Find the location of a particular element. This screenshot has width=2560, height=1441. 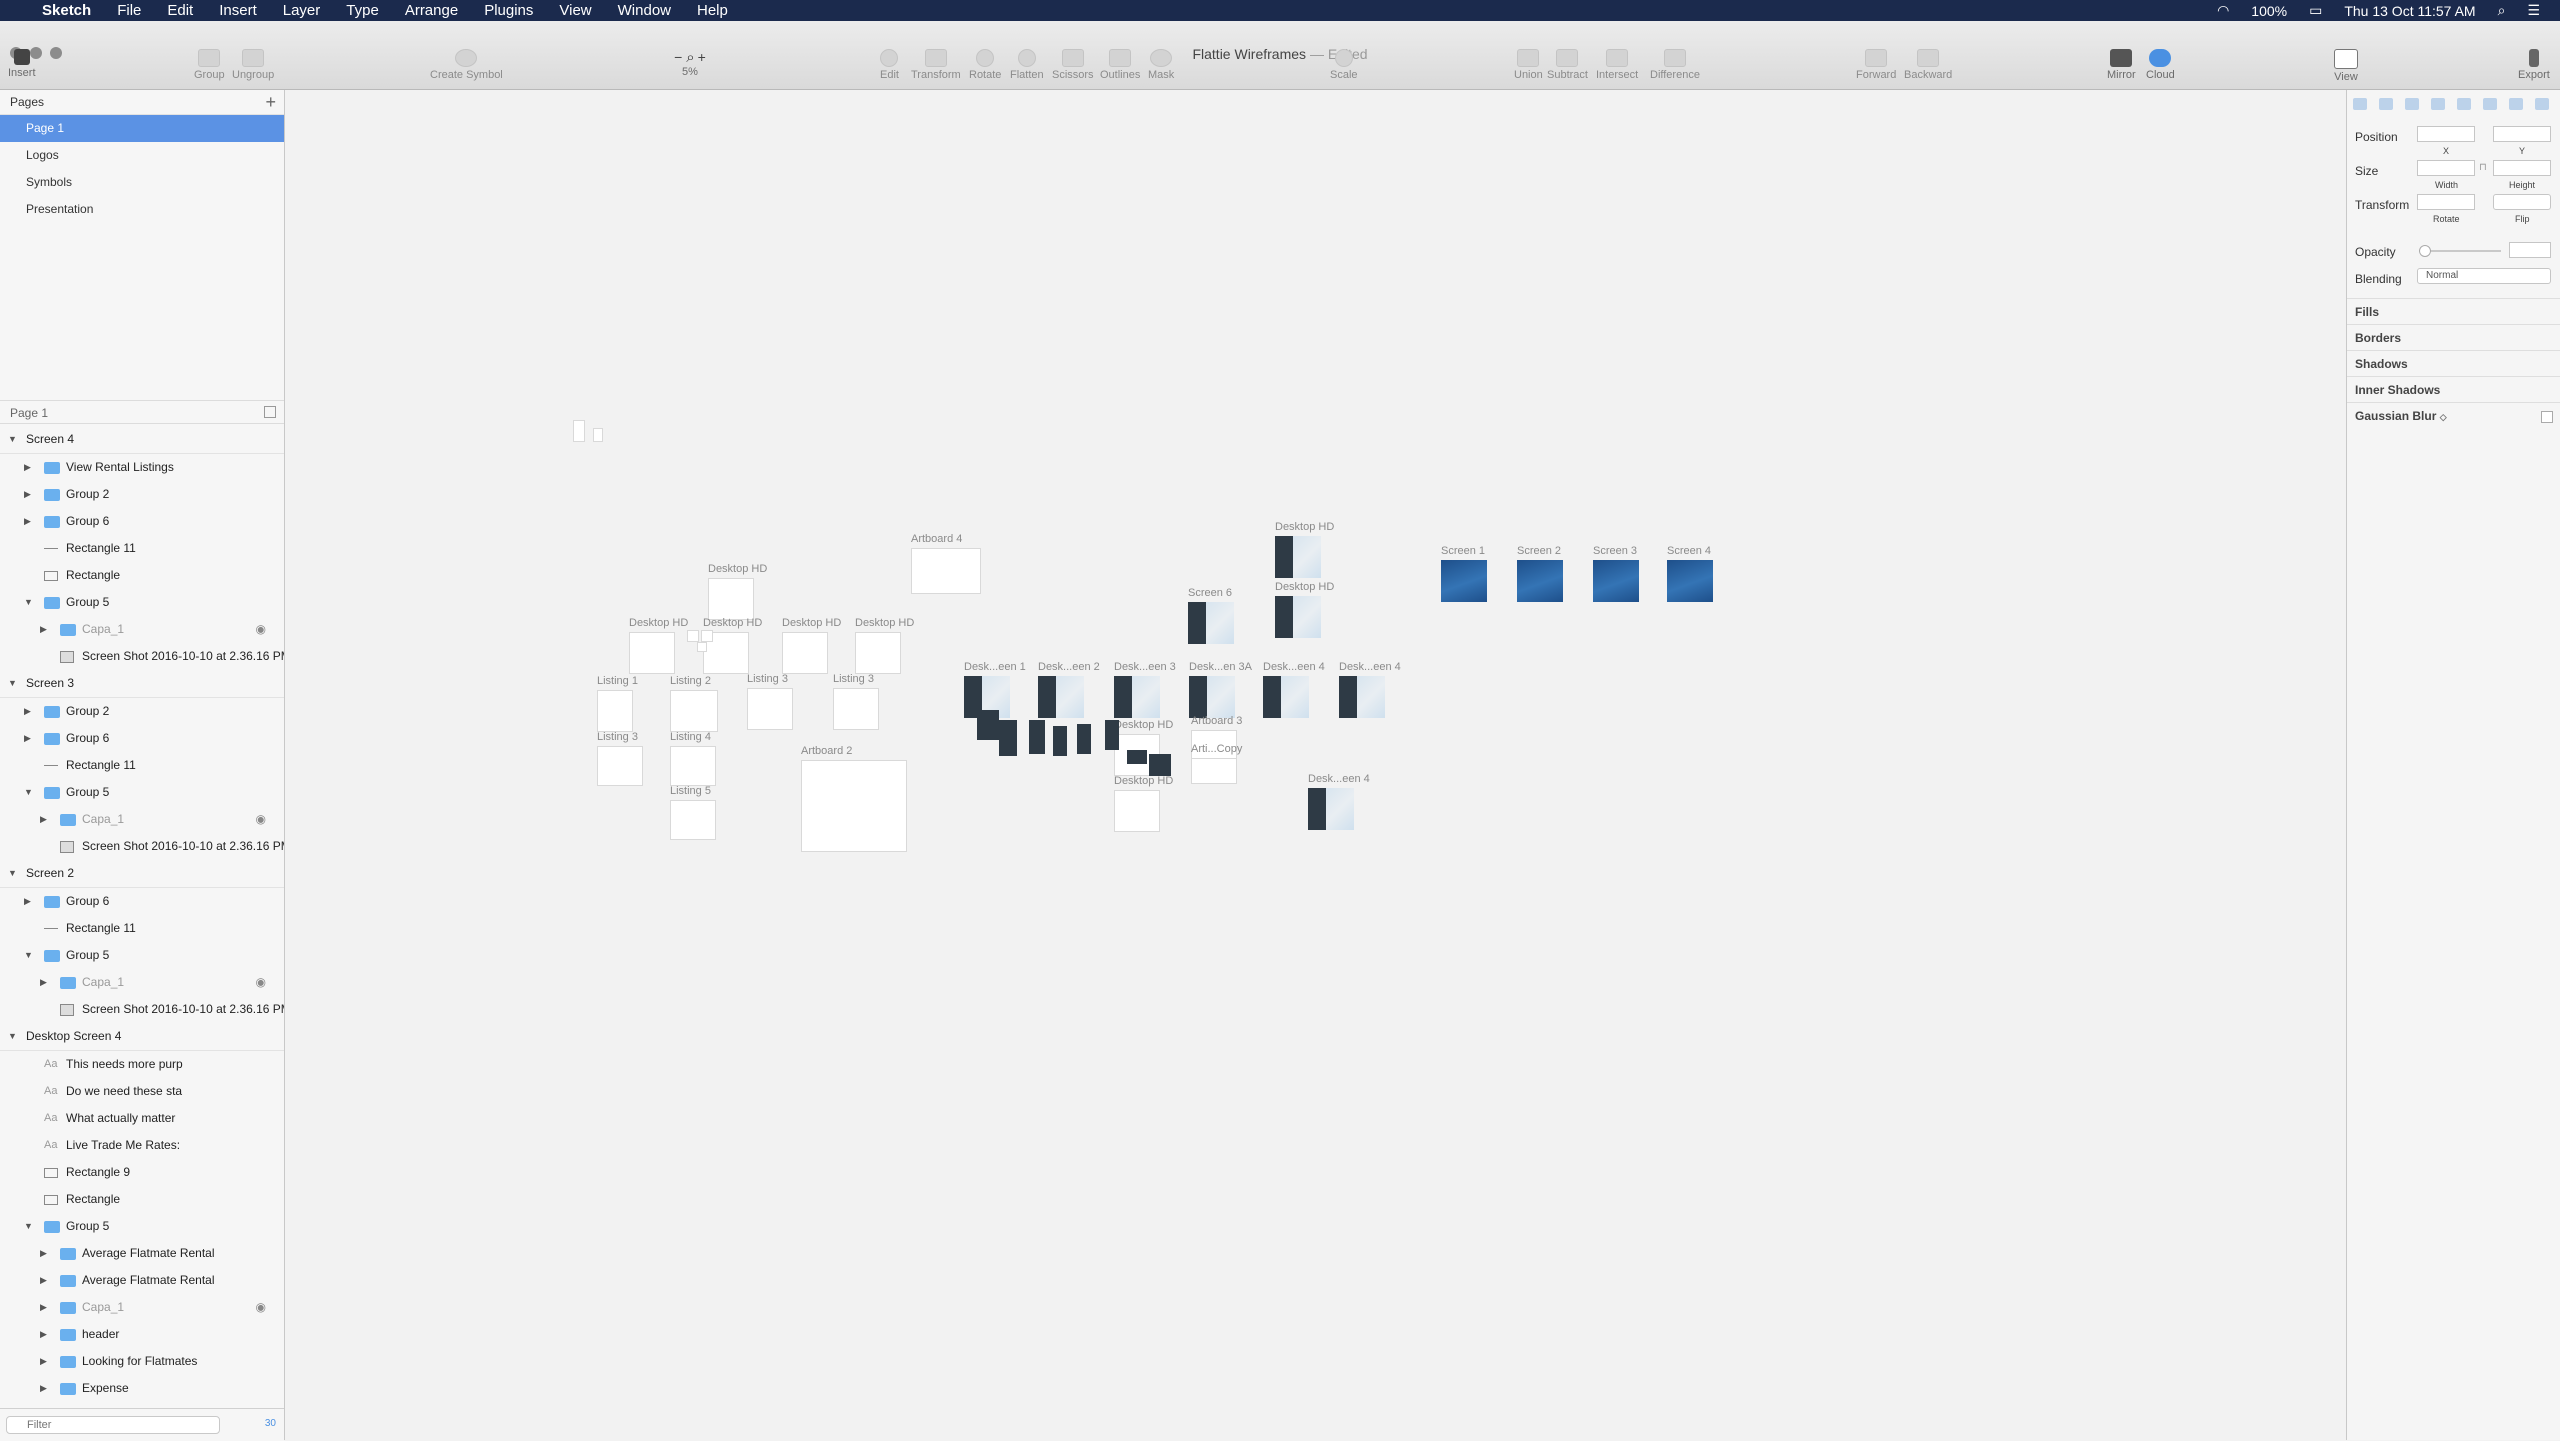

layer-row-artboard: ▼ Screen 2 is located at coordinates (142, 874).